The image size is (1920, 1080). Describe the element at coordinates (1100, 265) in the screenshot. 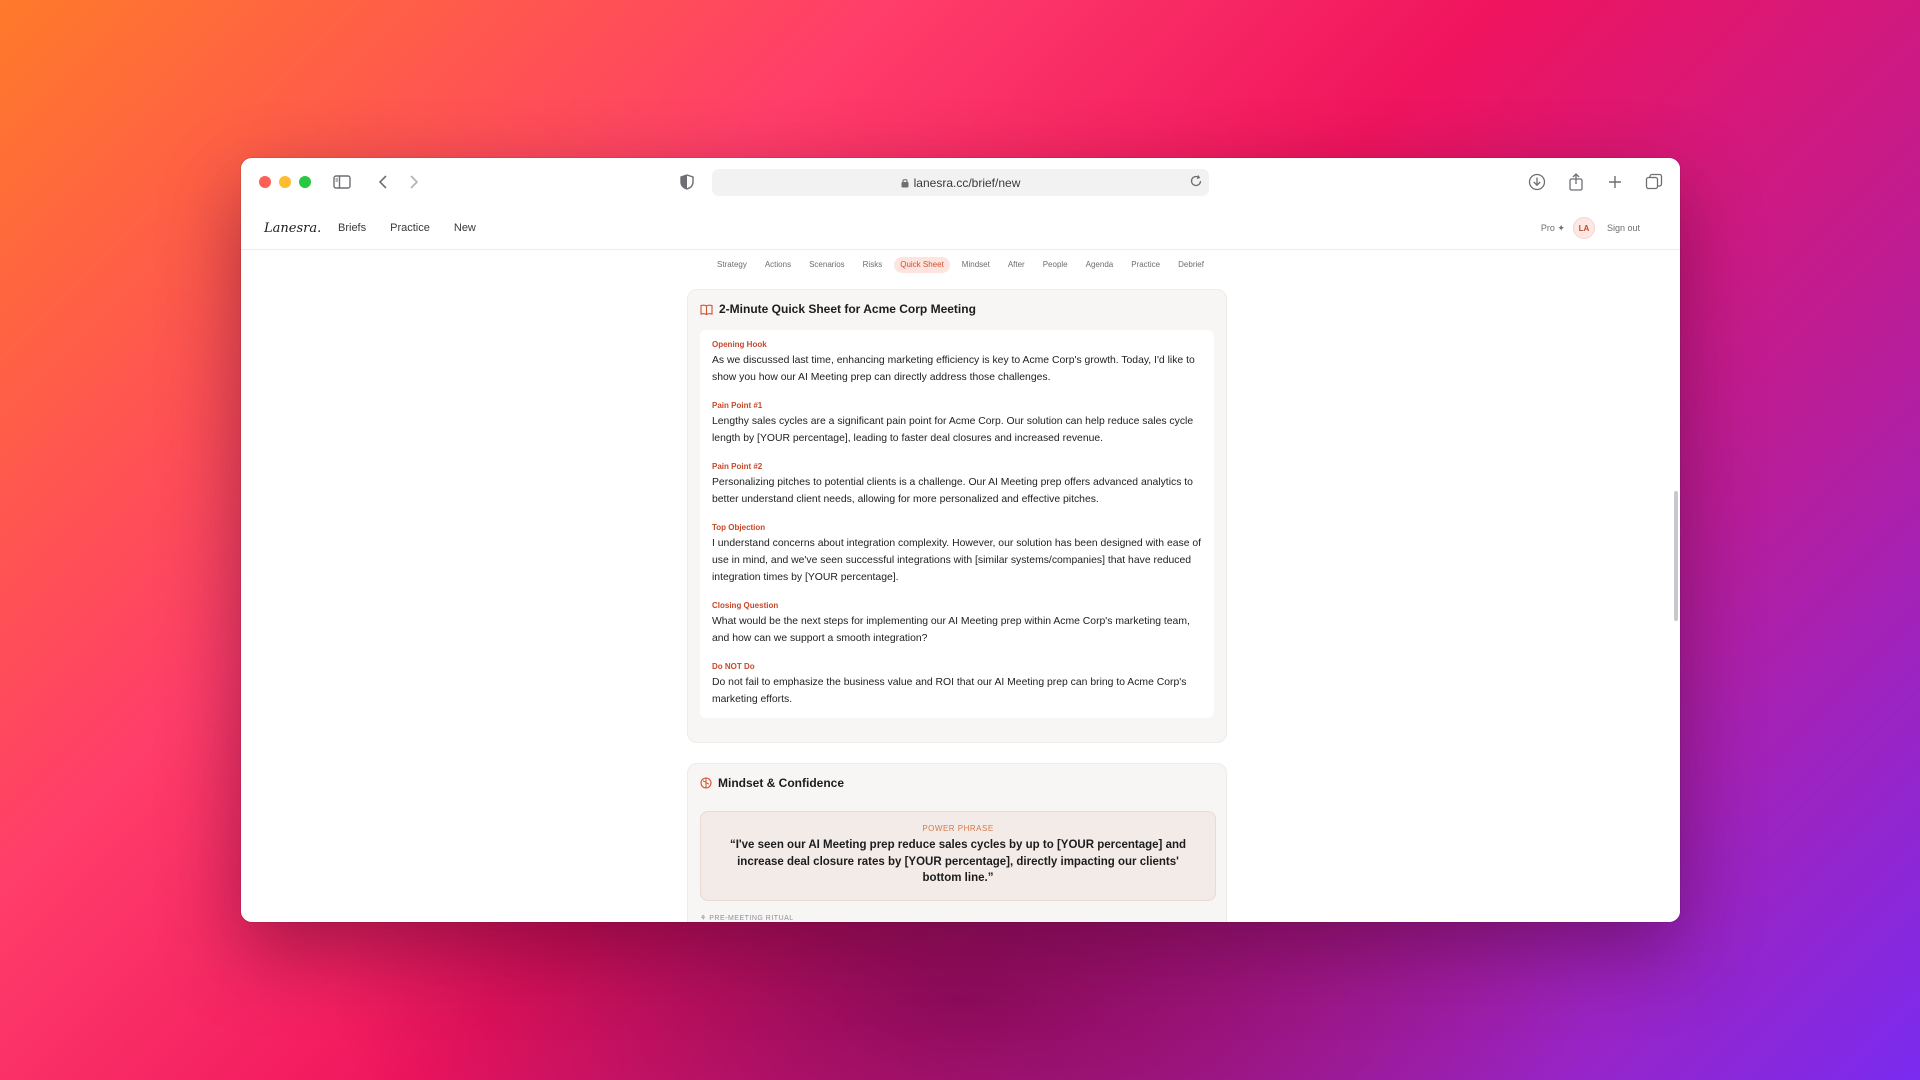

I see `tab-agenda: Agenda` at that location.